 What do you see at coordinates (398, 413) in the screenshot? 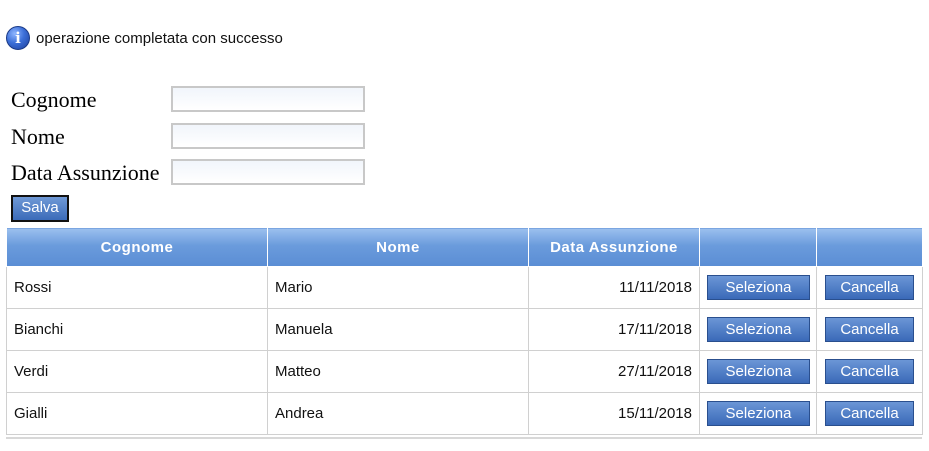
I see `cell-nome: Andrea` at bounding box center [398, 413].